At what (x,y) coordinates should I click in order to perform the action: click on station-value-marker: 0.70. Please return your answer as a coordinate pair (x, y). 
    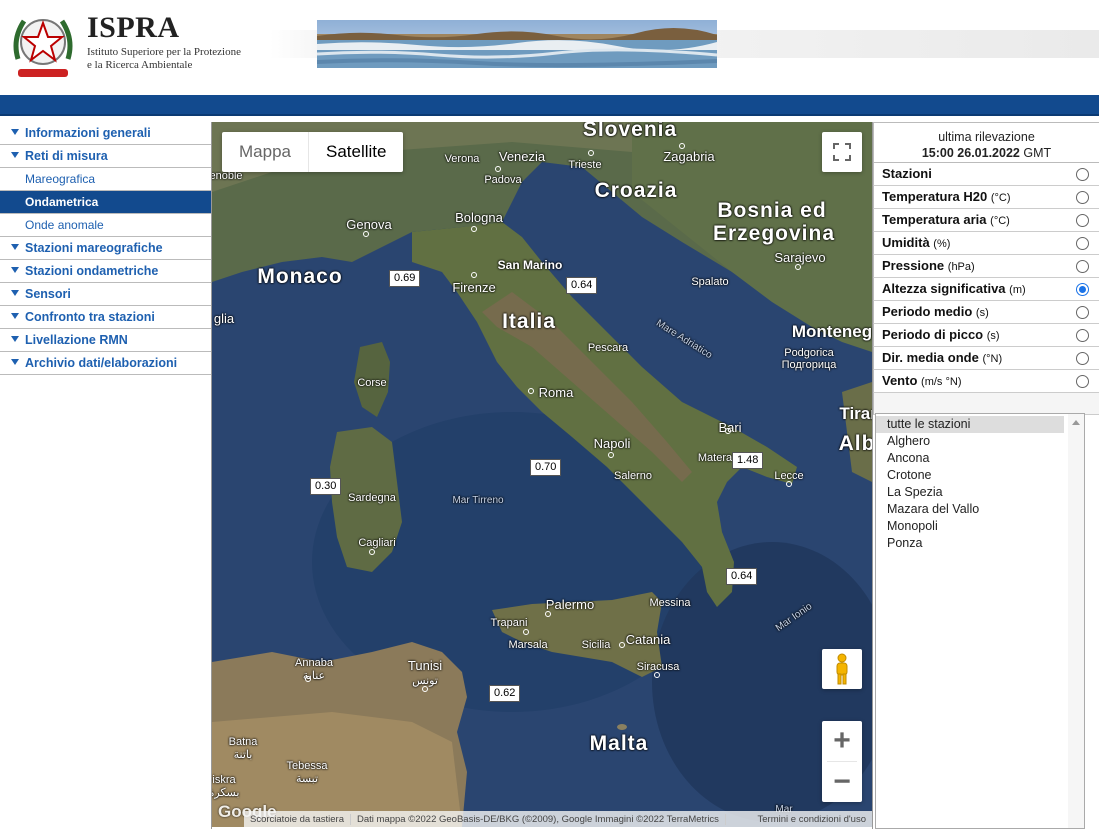
    Looking at the image, I should click on (546, 467).